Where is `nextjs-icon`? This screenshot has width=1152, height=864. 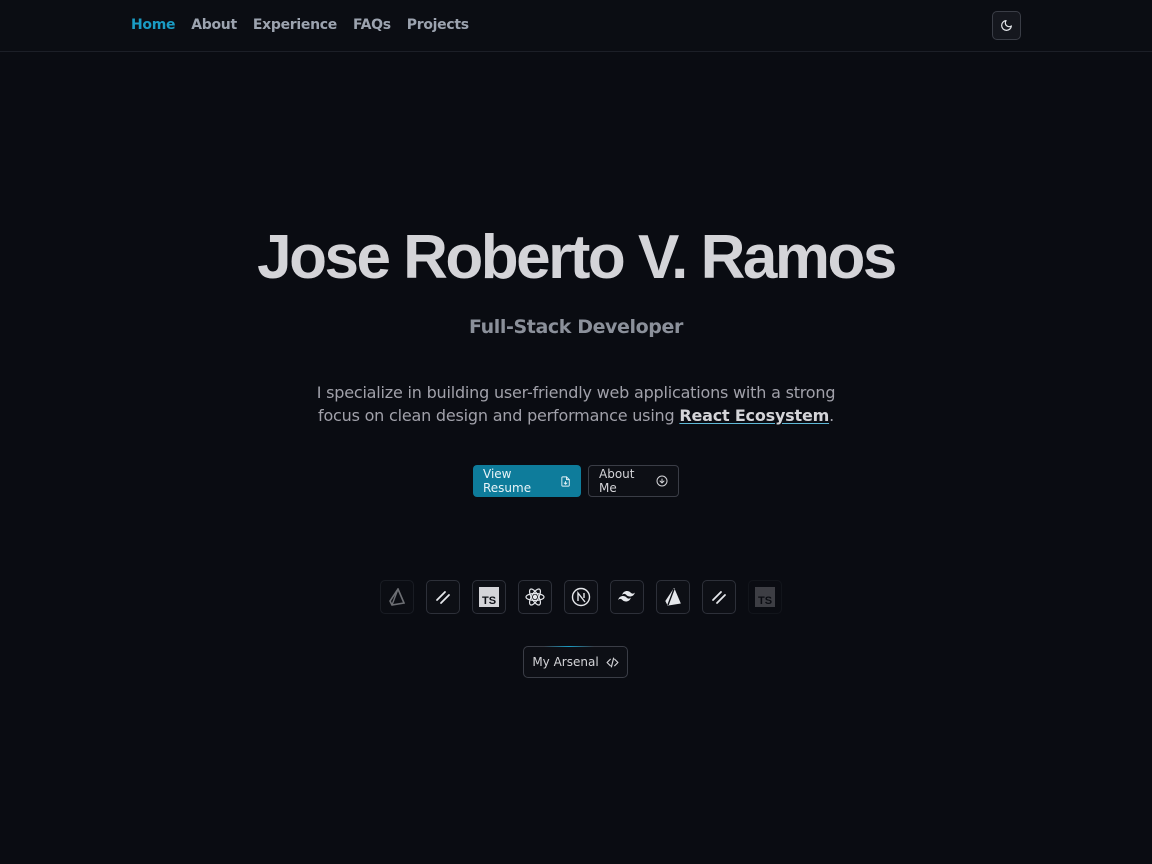
nextjs-icon is located at coordinates (581, 597).